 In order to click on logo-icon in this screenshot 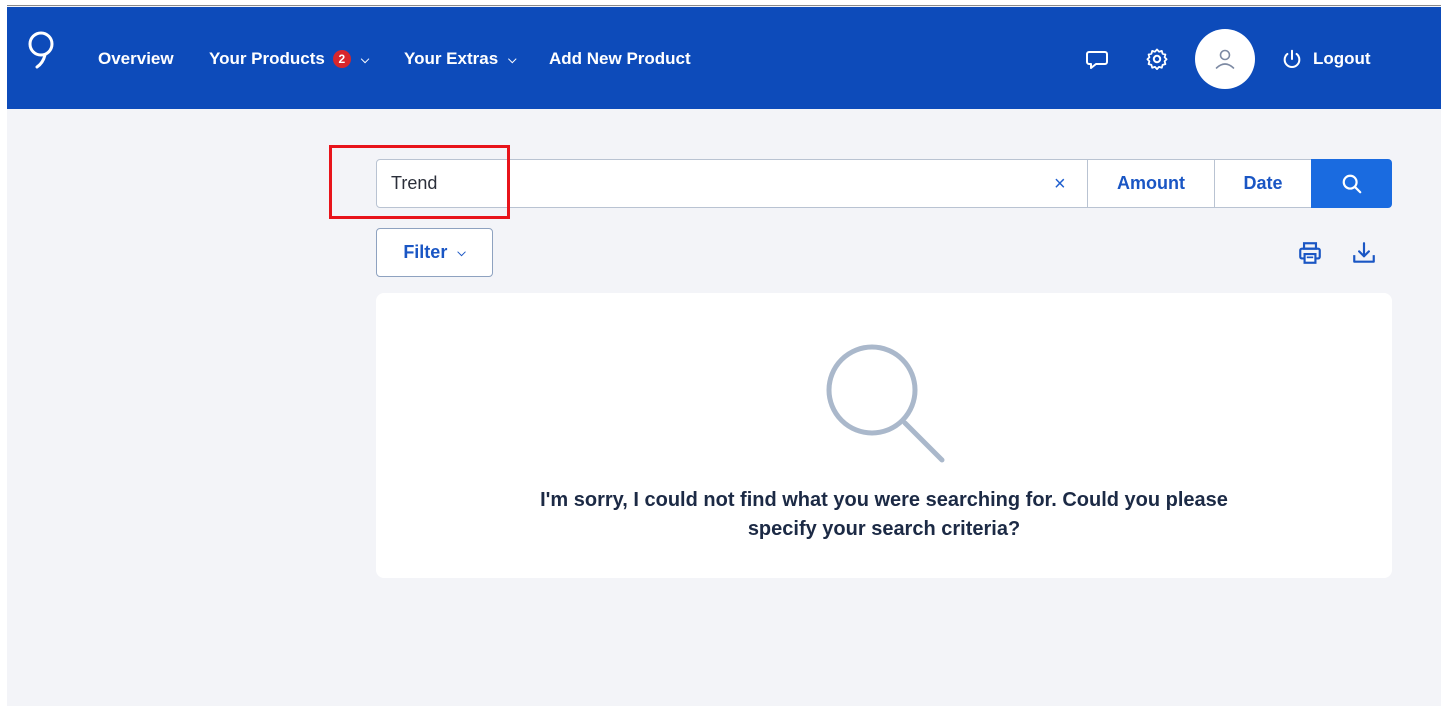, I will do `click(41, 50)`.